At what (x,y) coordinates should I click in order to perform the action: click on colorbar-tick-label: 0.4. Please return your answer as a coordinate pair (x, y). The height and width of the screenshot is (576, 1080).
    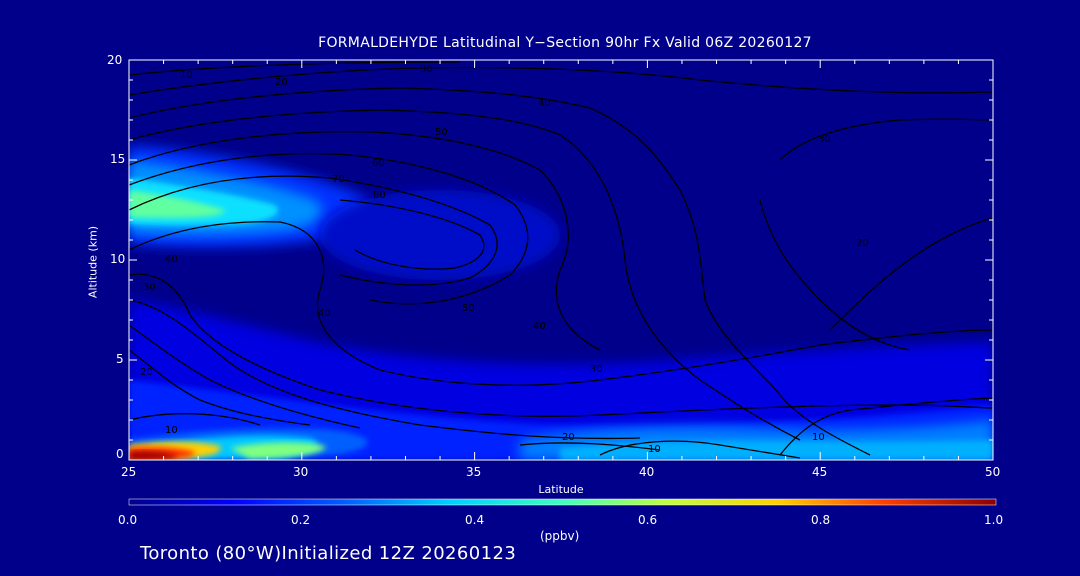
    Looking at the image, I should click on (475, 520).